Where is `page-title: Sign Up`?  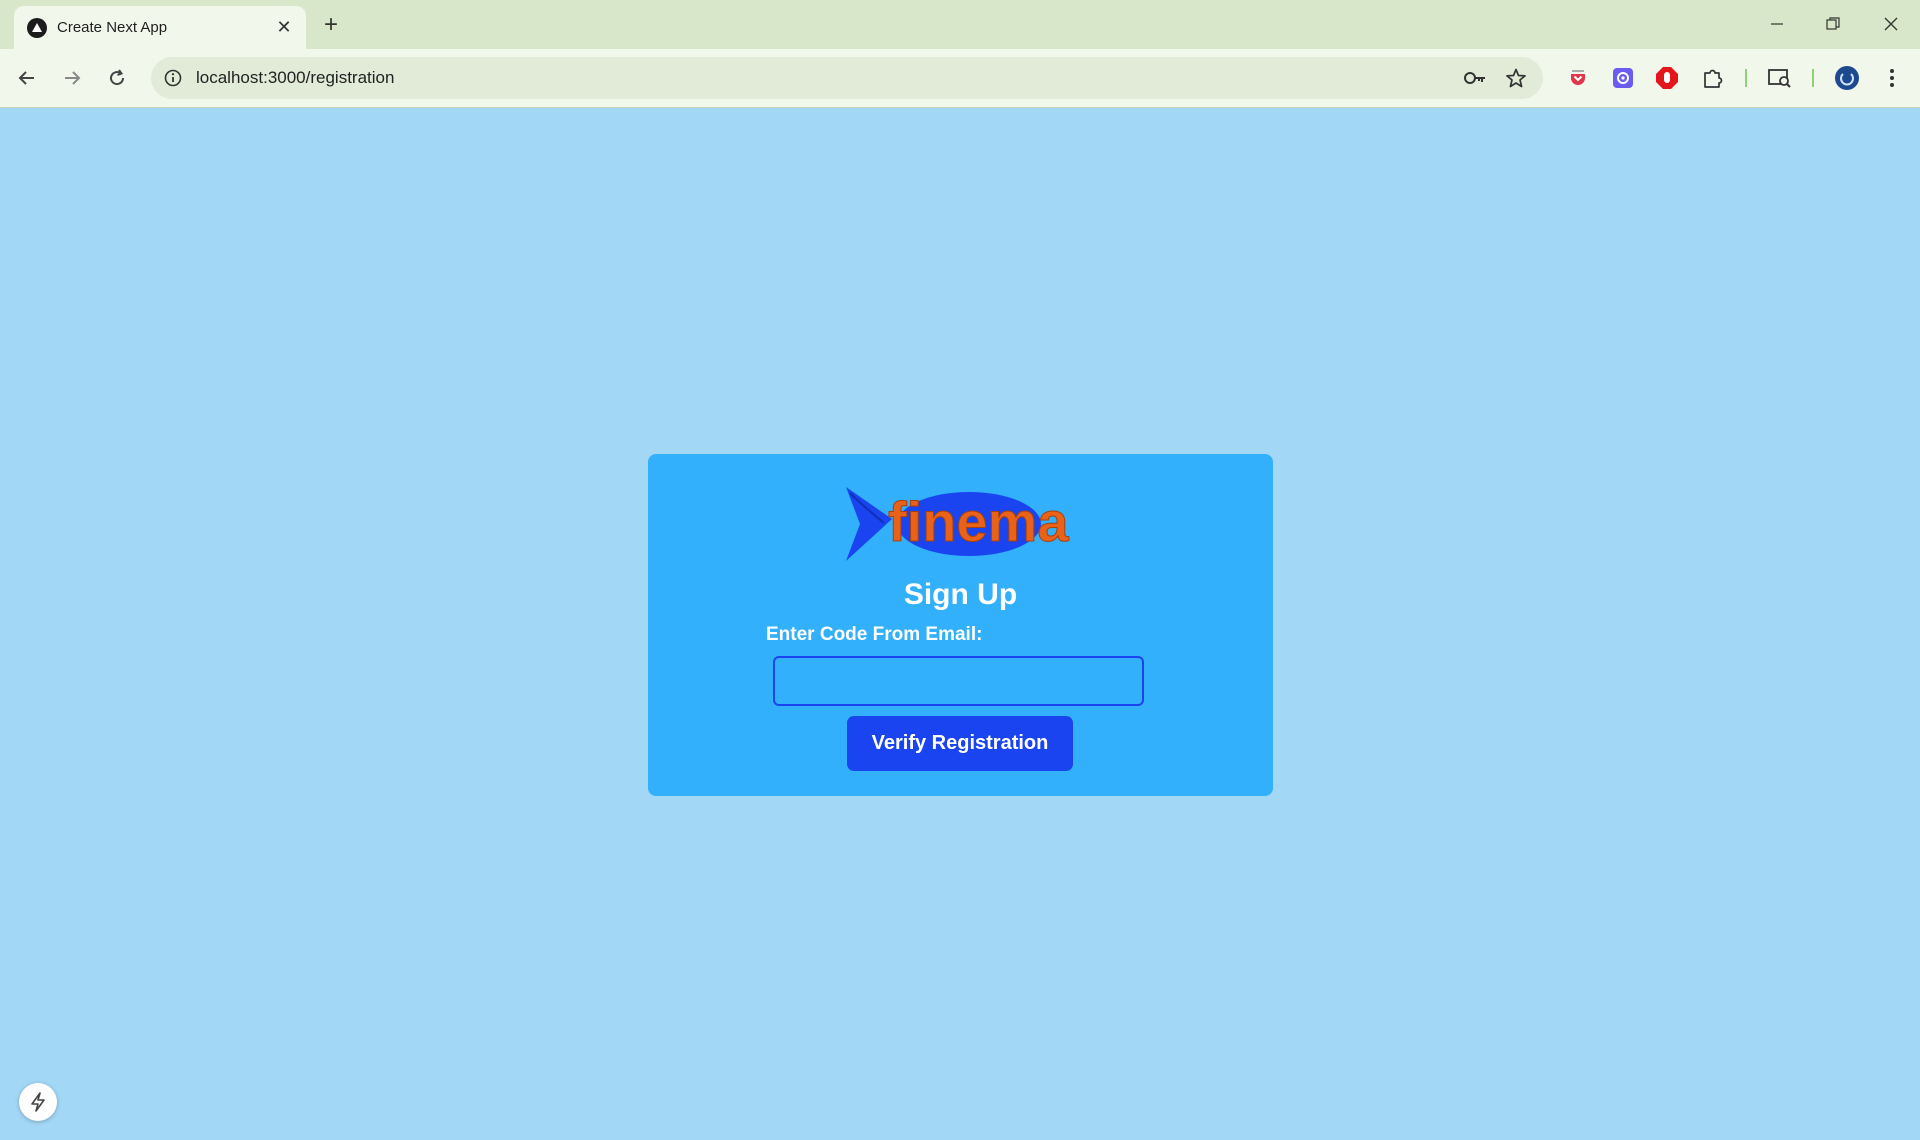
page-title: Sign Up is located at coordinates (960, 594).